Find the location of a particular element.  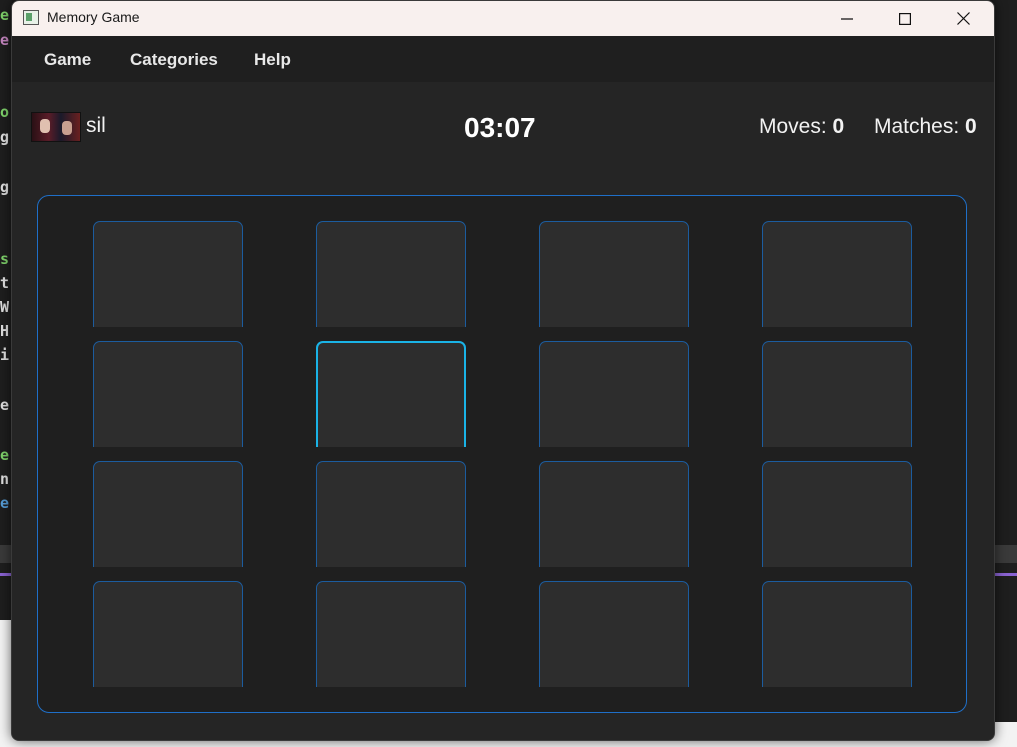

app-icon is located at coordinates (31, 17).